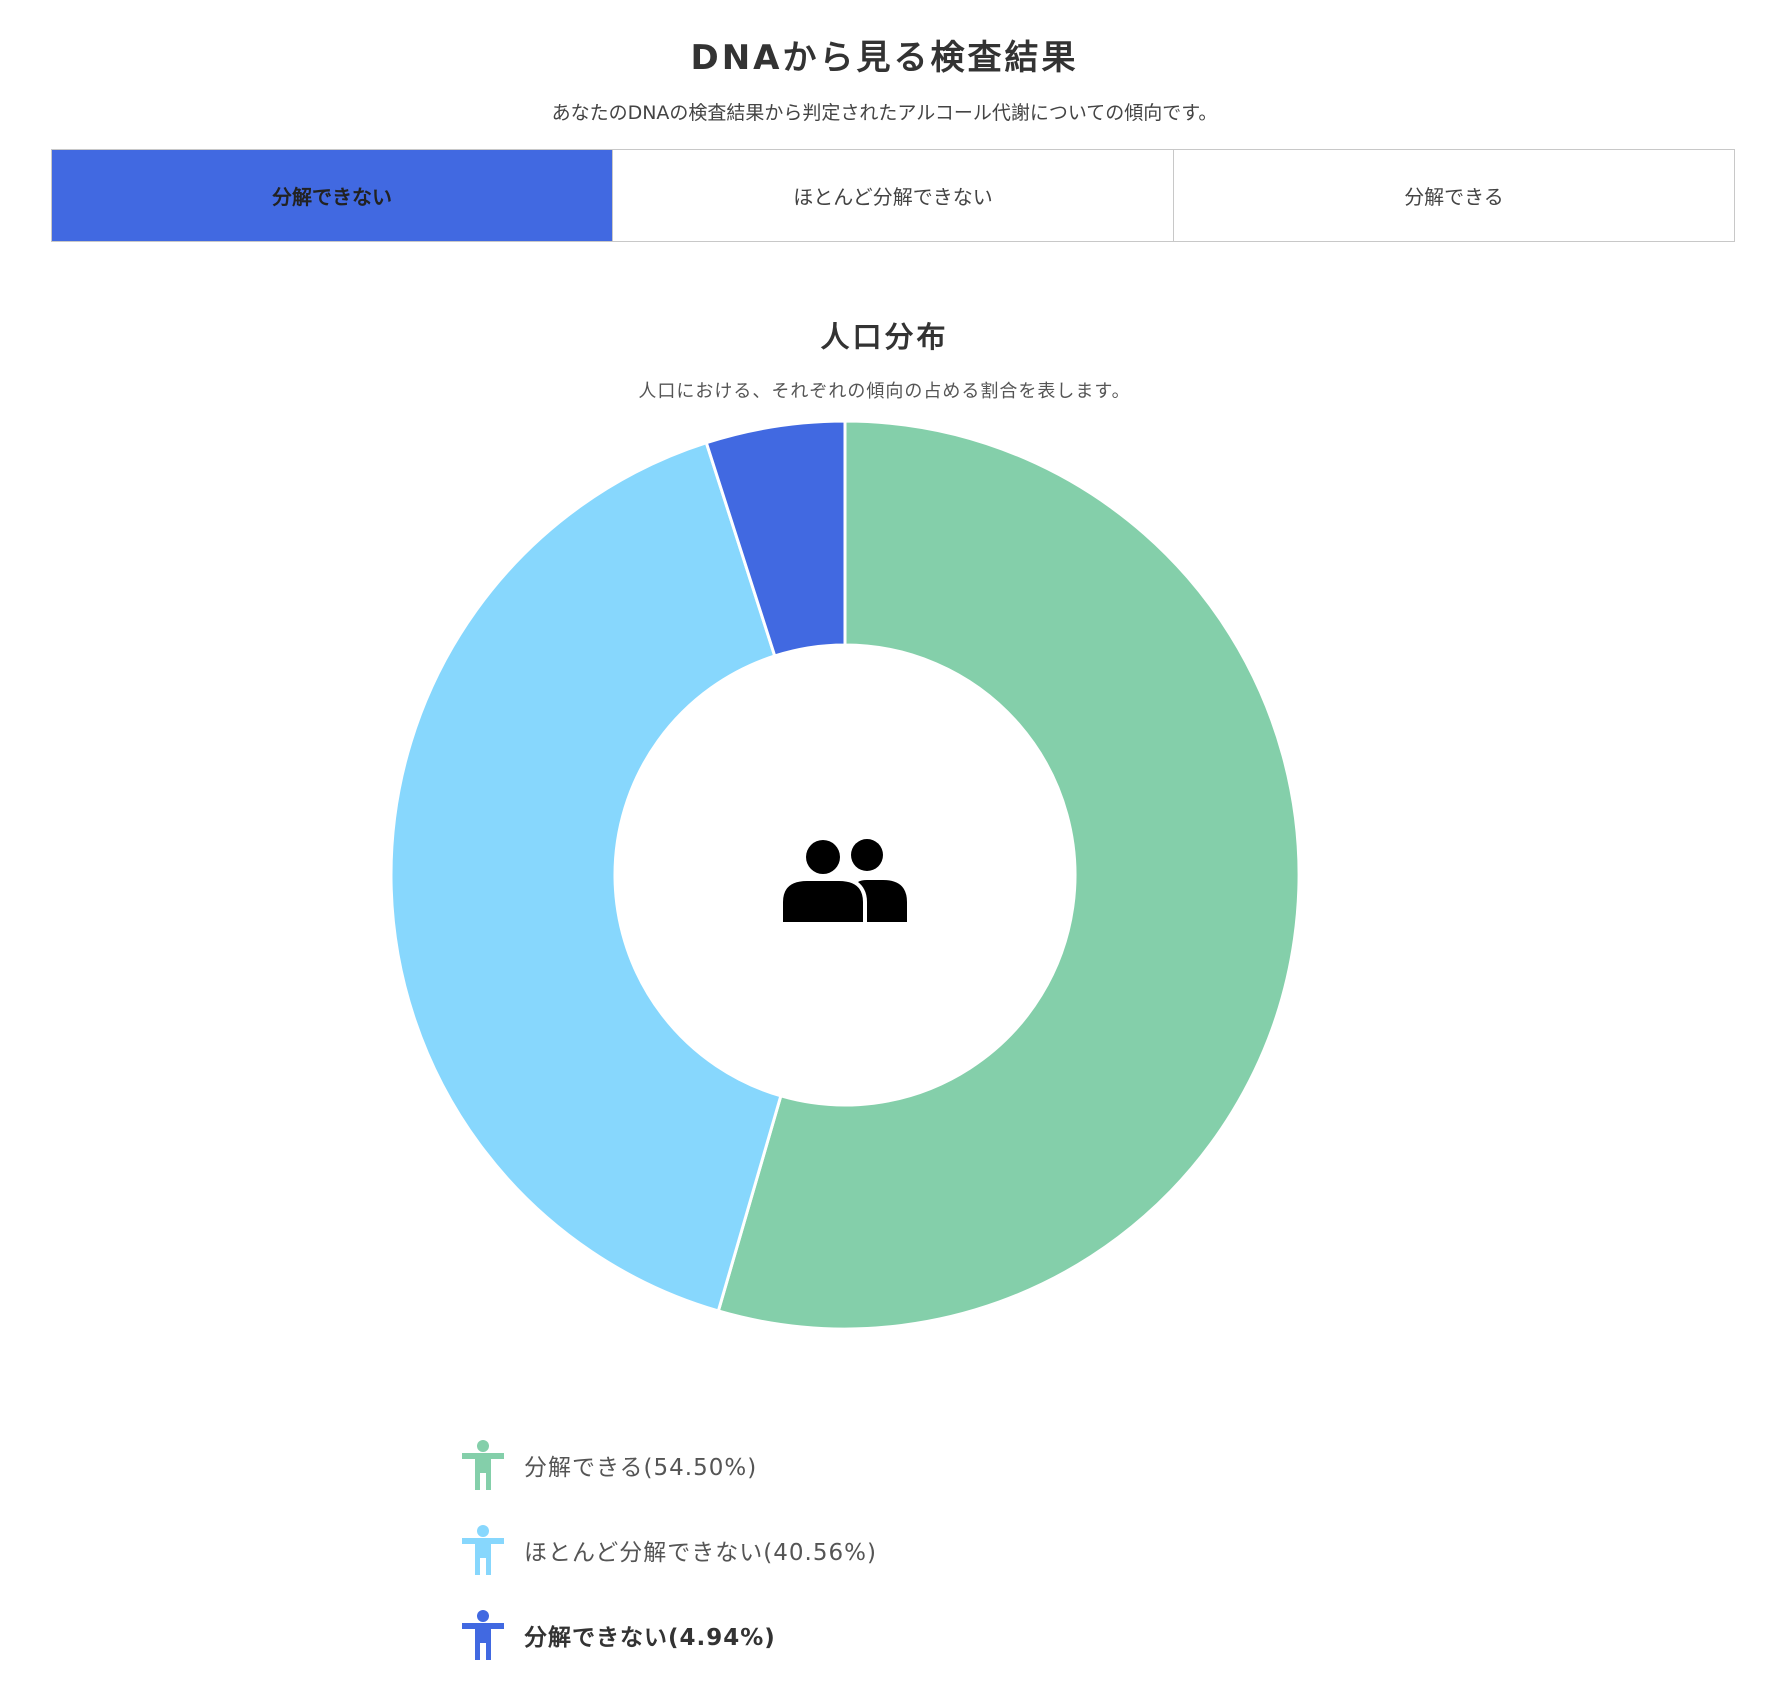  Describe the element at coordinates (700, 1553) in the screenshot. I see `legend-label: ほとんど分解できない(40.56%)` at that location.